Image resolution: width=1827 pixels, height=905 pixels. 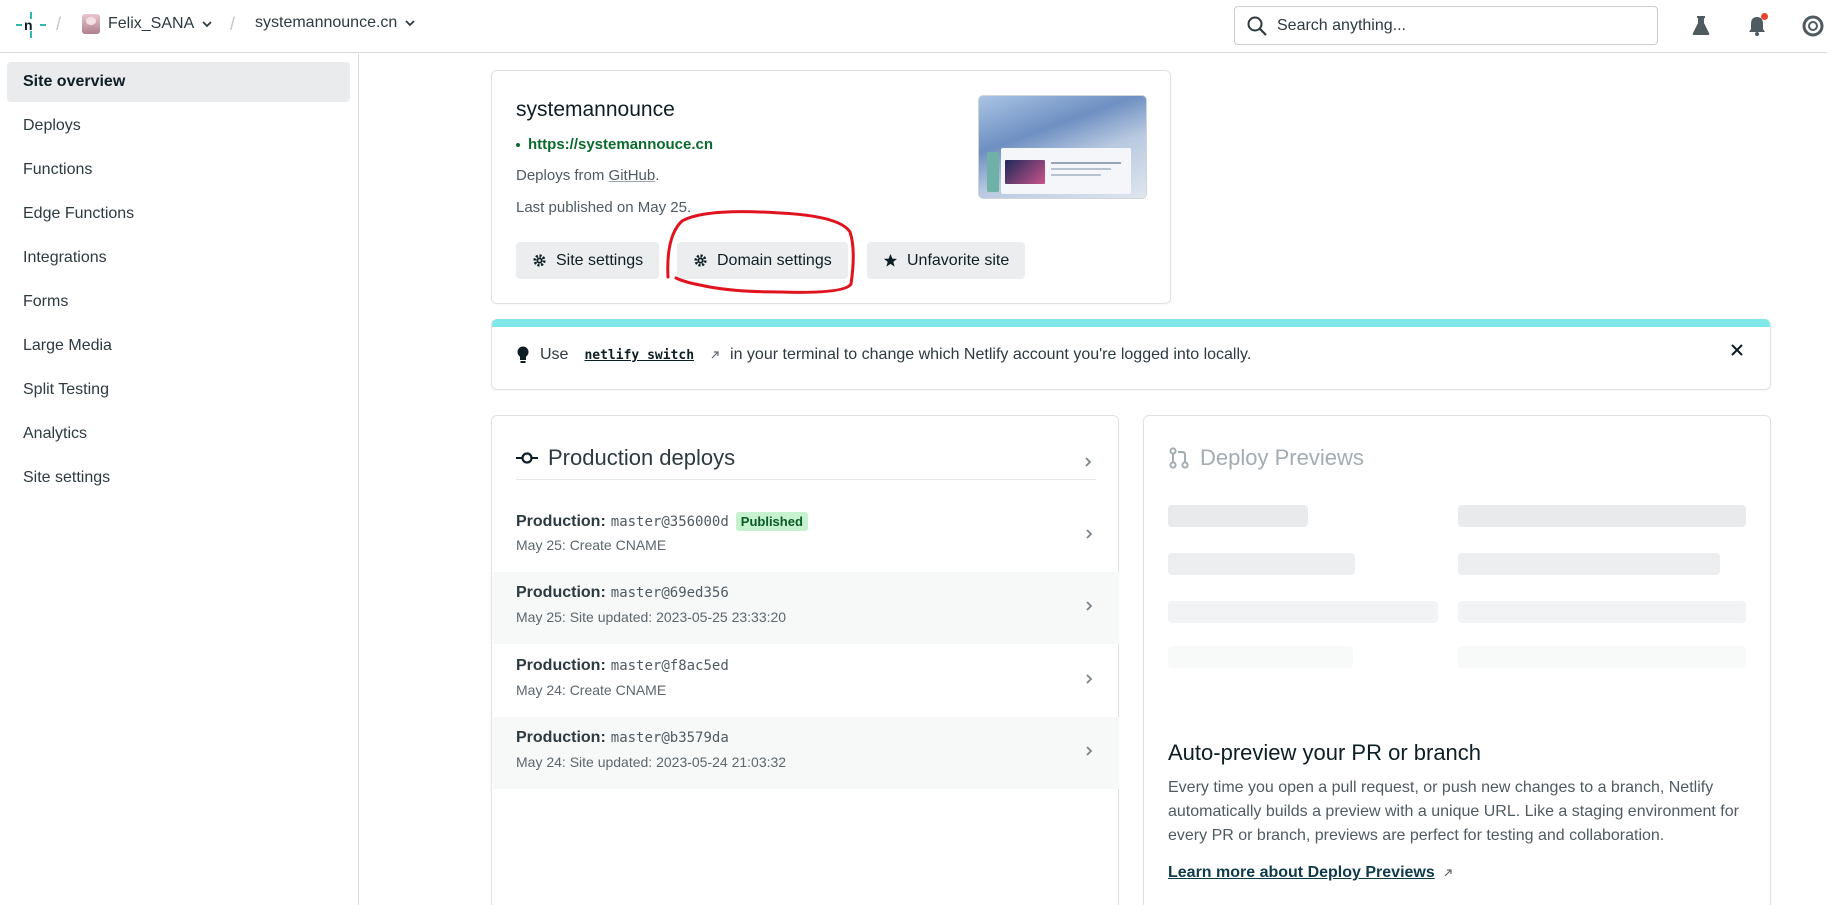 I want to click on labs-flask-icon, so click(x=1701, y=26).